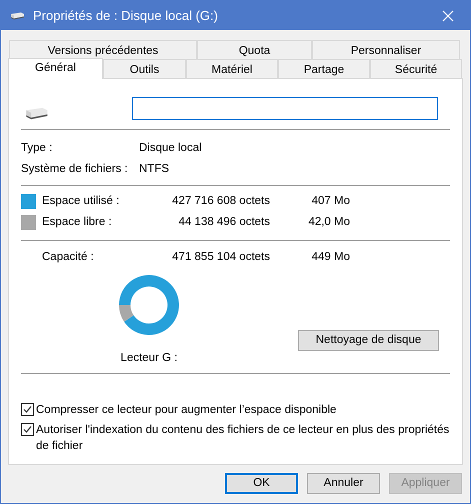 The width and height of the screenshot is (471, 504). I want to click on space-size: 42,0 Mo, so click(328, 222).